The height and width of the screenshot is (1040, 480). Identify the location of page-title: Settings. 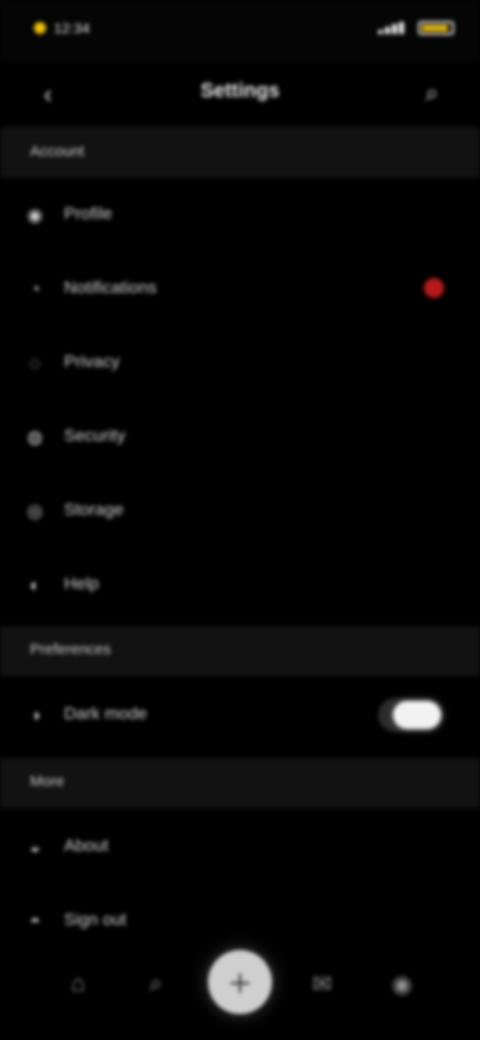
(240, 91).